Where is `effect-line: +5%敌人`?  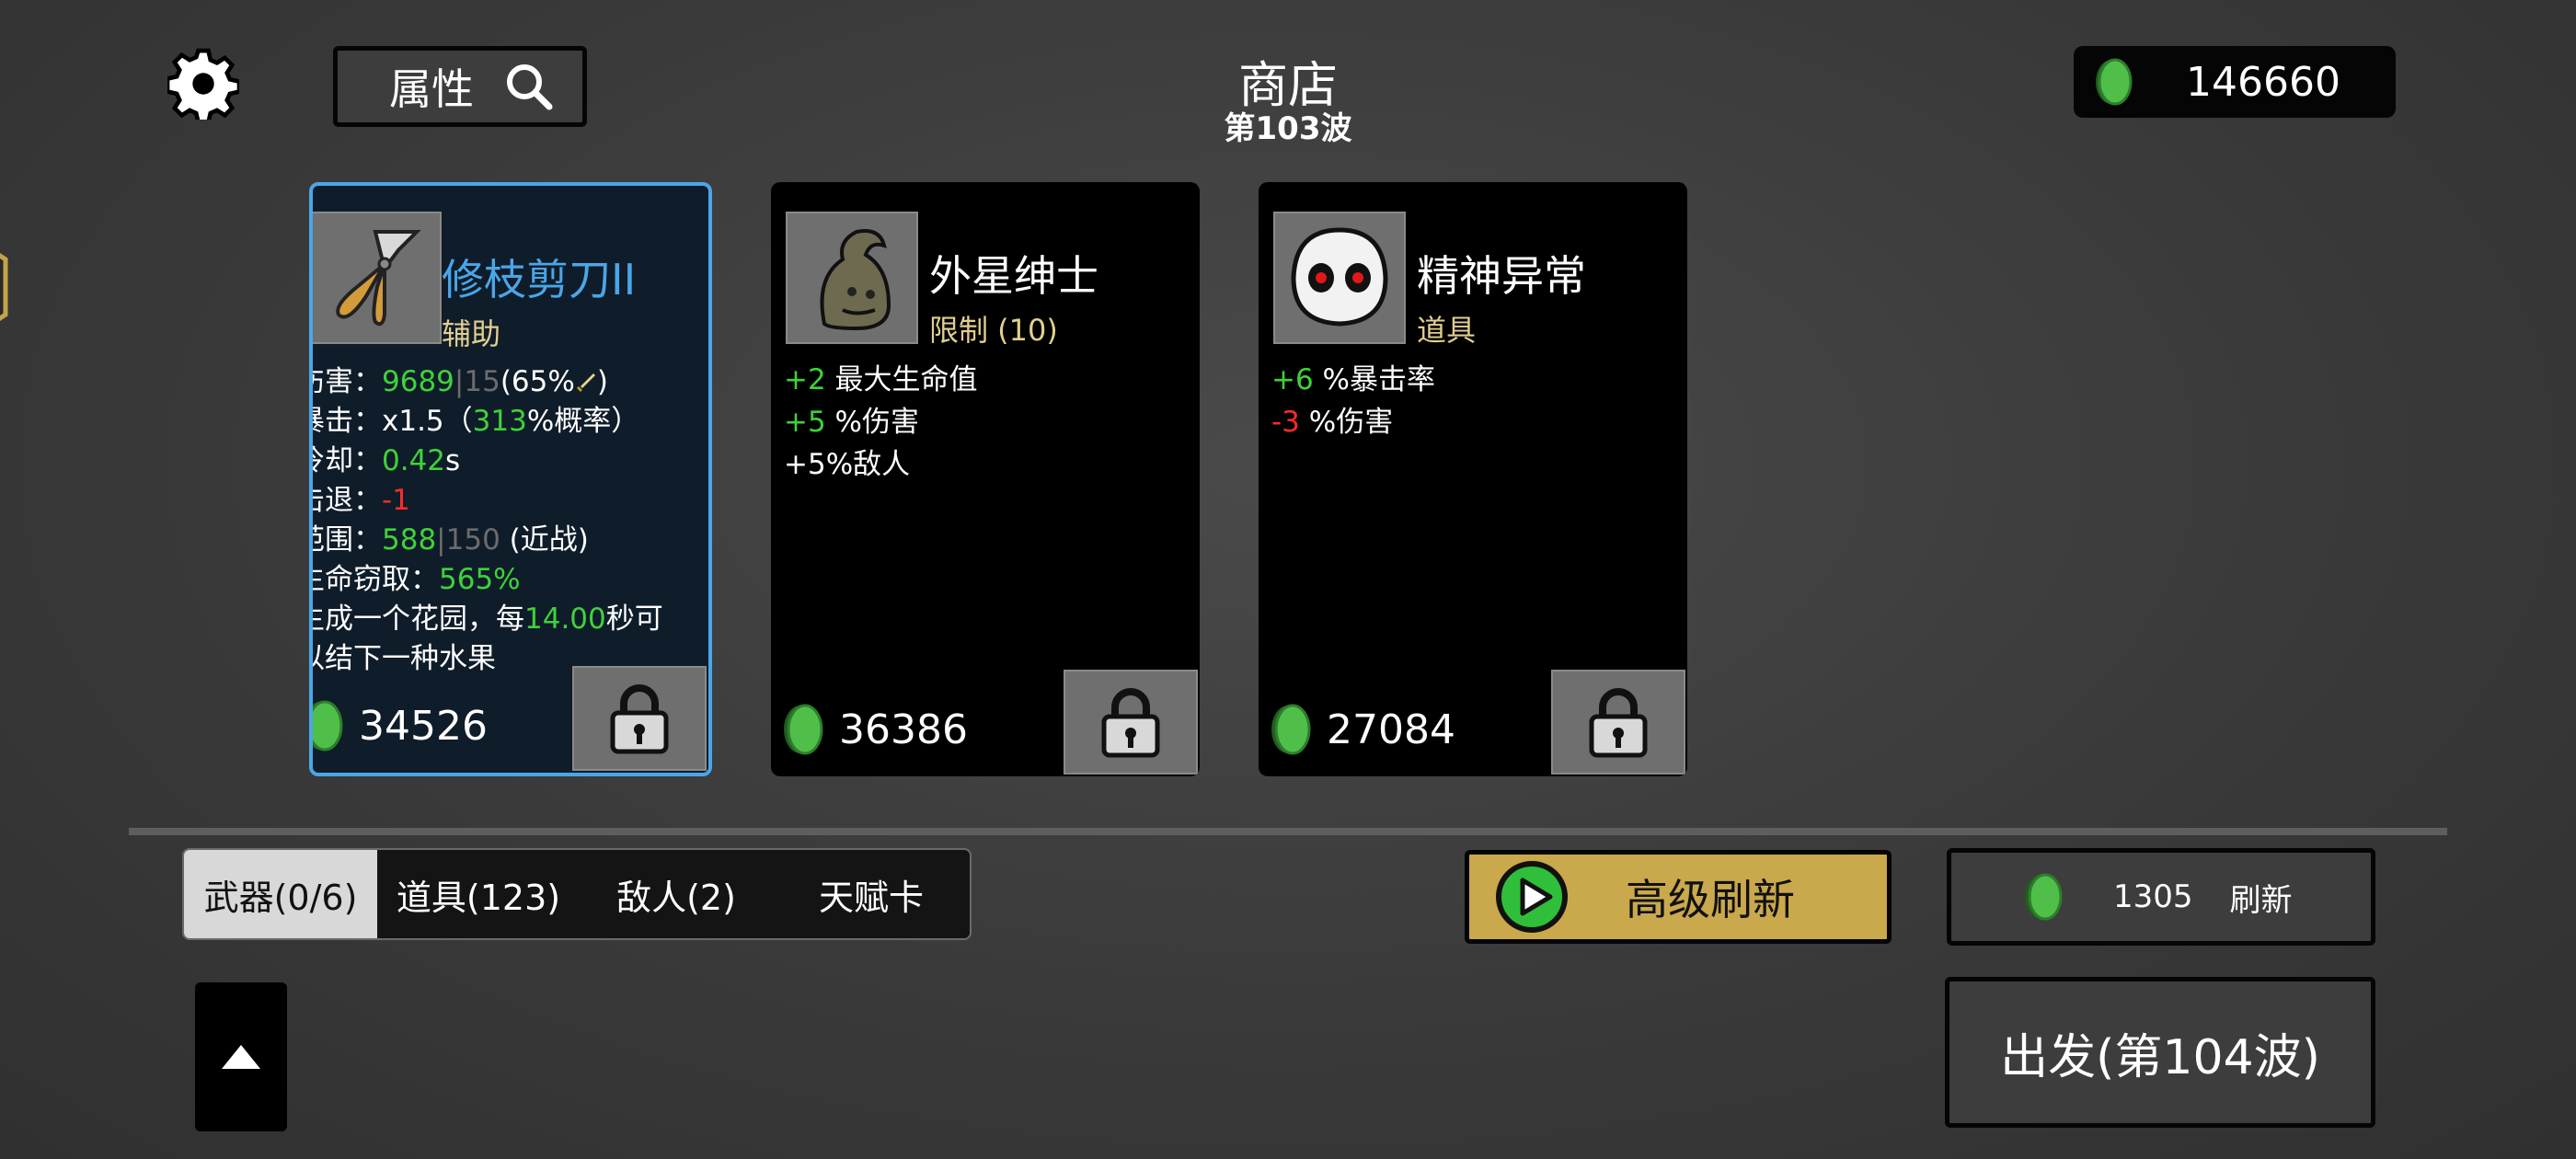
effect-line: +5%敌人 is located at coordinates (847, 464).